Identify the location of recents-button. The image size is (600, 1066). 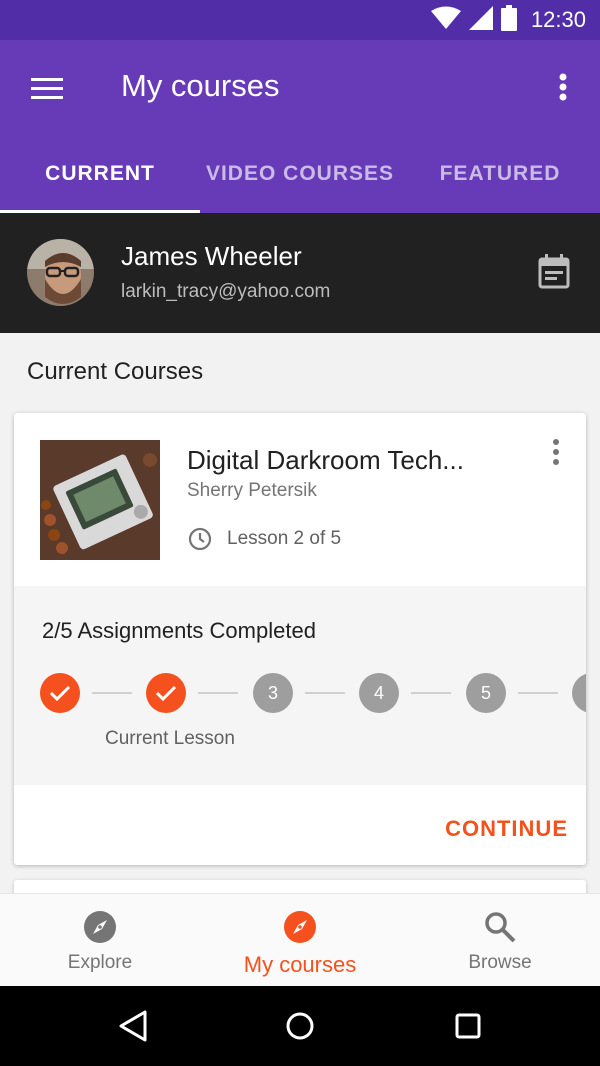
(468, 1026).